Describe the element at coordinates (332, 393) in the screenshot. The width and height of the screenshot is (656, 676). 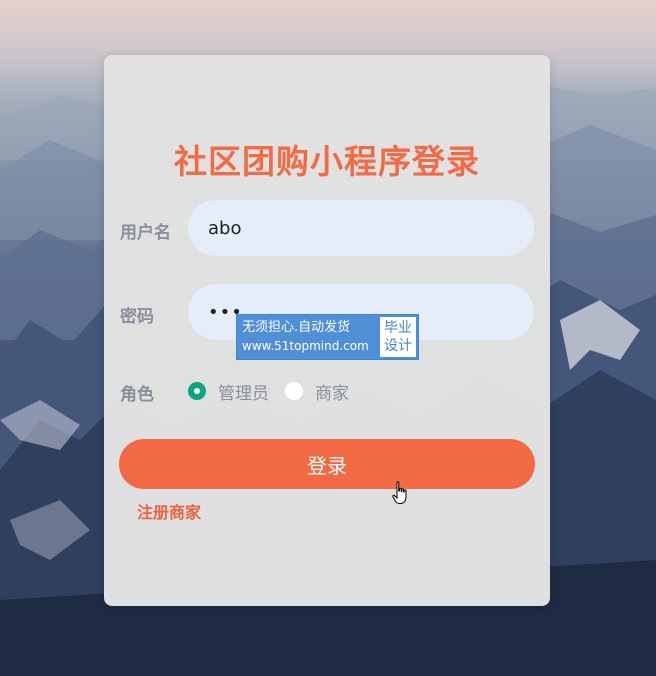
I see `role-merchant-label: 商家` at that location.